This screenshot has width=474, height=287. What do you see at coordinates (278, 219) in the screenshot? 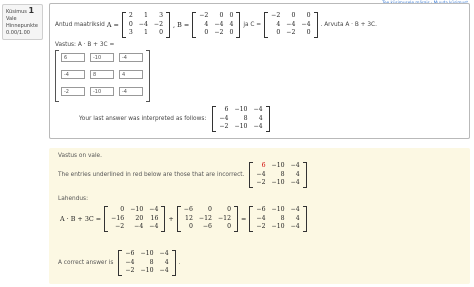
I see `solution-matrix-result: −6 −10 −4 −4 8 4 −2 −10 −4` at bounding box center [278, 219].